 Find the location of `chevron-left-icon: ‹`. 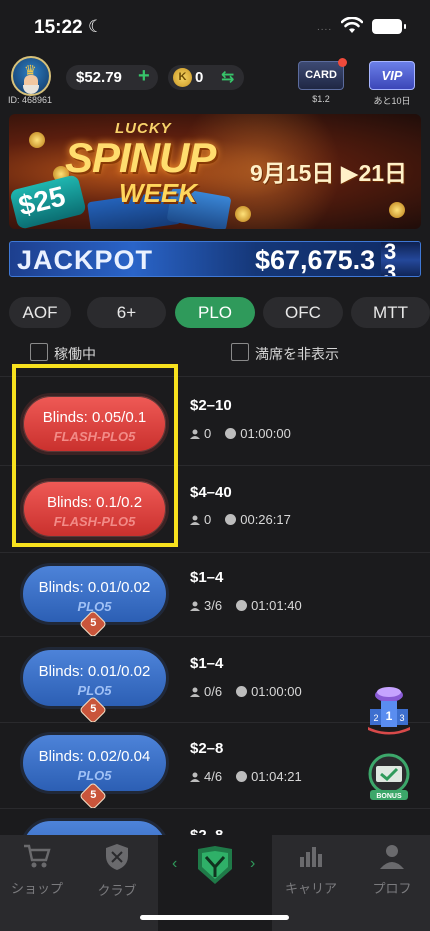

chevron-left-icon: ‹ is located at coordinates (174, 864).